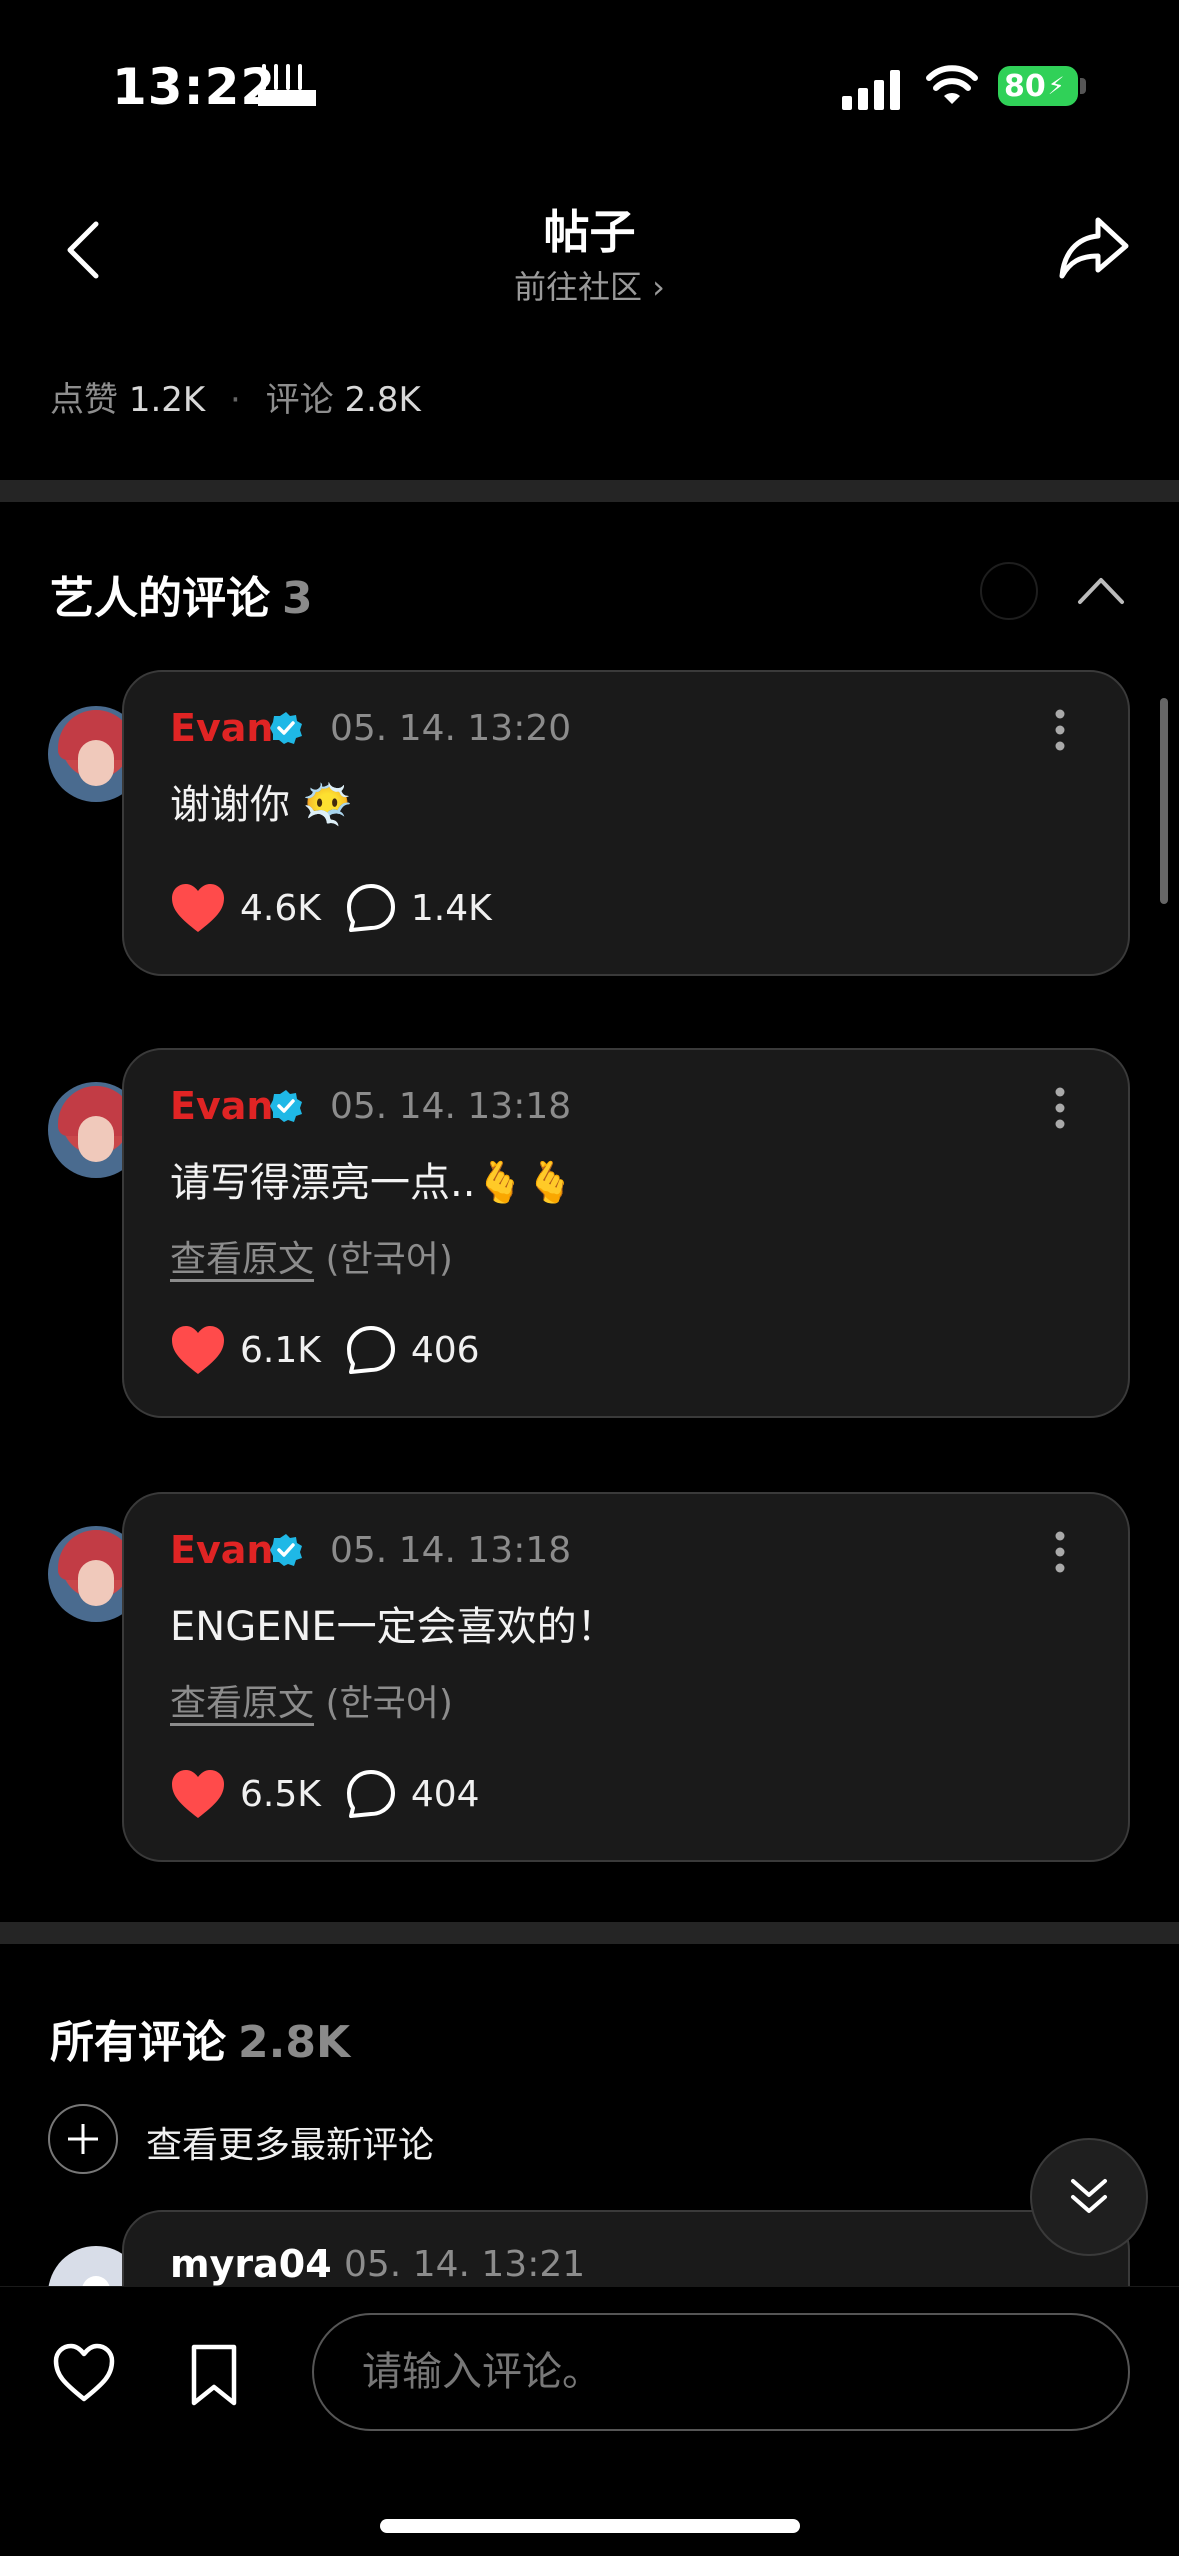 The height and width of the screenshot is (2556, 1179). What do you see at coordinates (1094, 248) in the screenshot?
I see `share-icon` at bounding box center [1094, 248].